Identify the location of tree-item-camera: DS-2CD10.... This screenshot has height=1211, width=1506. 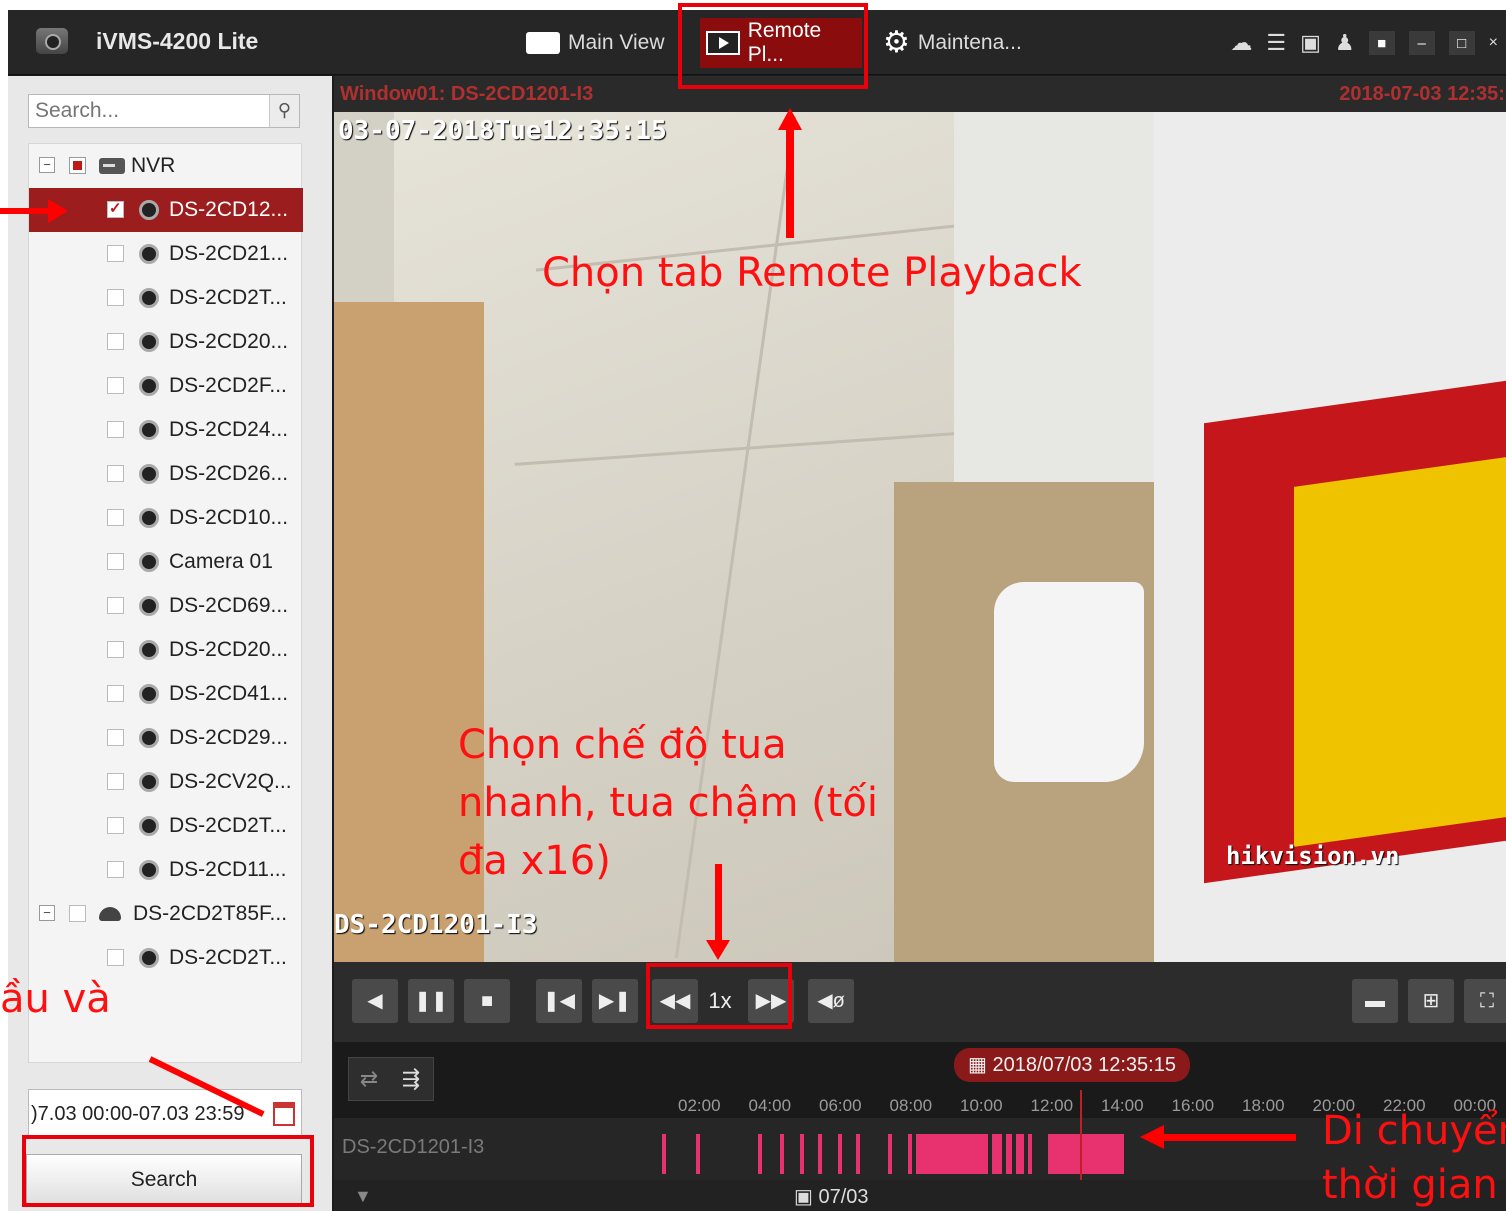
(166, 518).